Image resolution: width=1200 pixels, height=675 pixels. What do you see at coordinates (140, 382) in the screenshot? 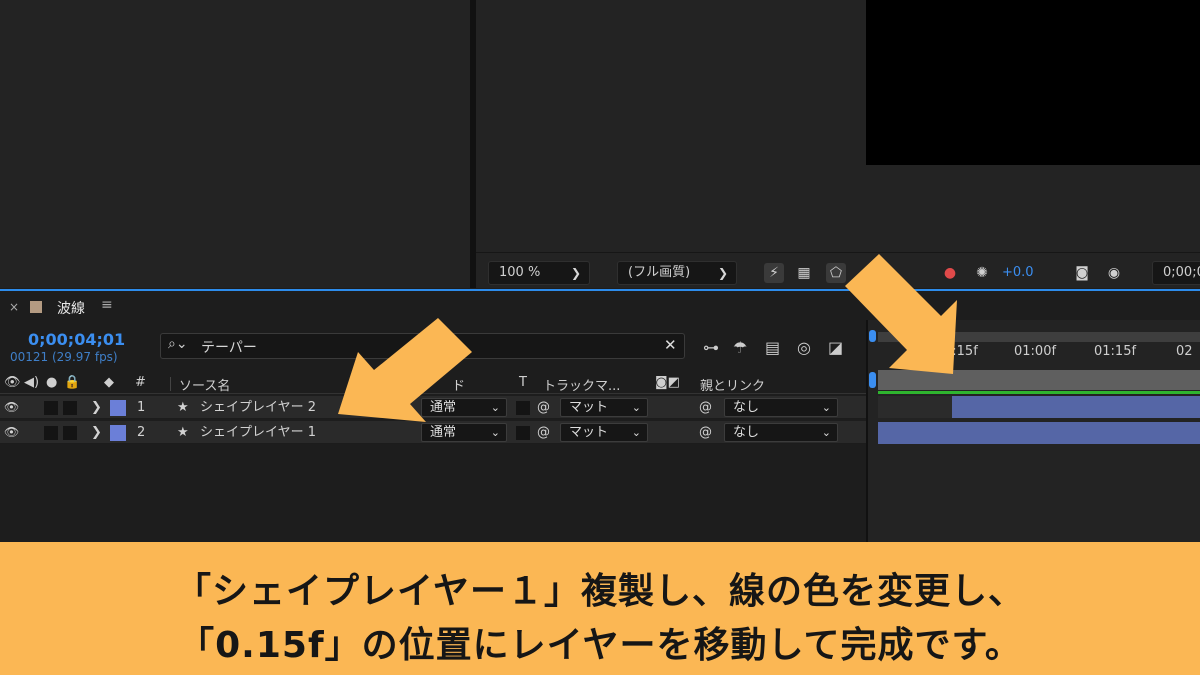
I see `column-number: #` at bounding box center [140, 382].